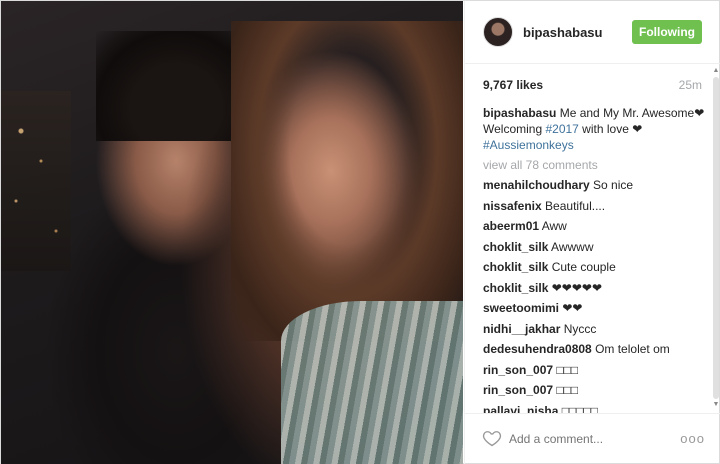 This screenshot has width=720, height=464. Describe the element at coordinates (512, 206) in the screenshot. I see `comment-user: nissafenix` at that location.